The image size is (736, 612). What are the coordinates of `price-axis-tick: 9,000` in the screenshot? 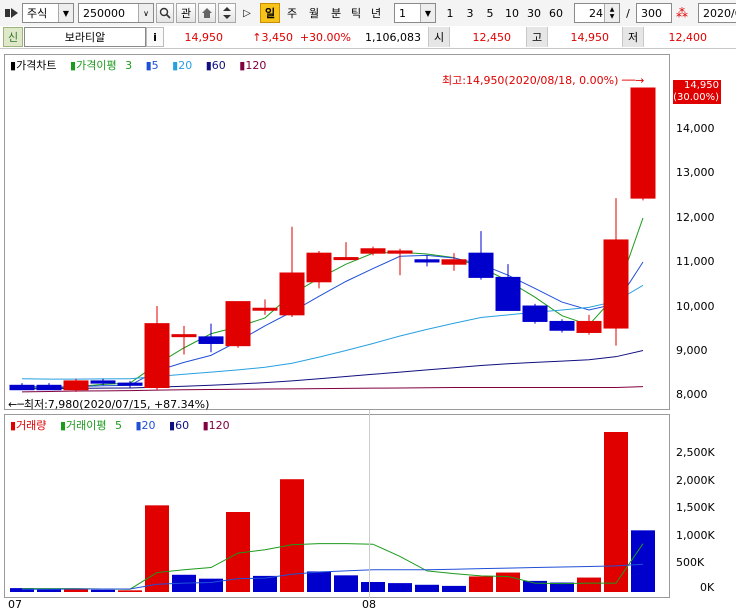 It's located at (692, 350).